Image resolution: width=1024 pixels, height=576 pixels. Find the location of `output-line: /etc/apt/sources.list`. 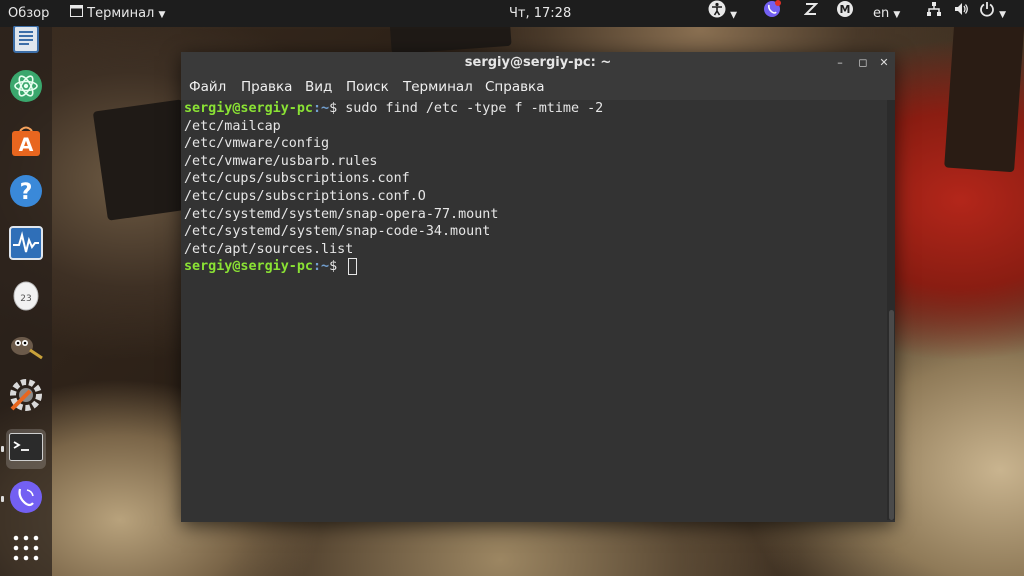

output-line: /etc/apt/sources.list is located at coordinates (269, 249).